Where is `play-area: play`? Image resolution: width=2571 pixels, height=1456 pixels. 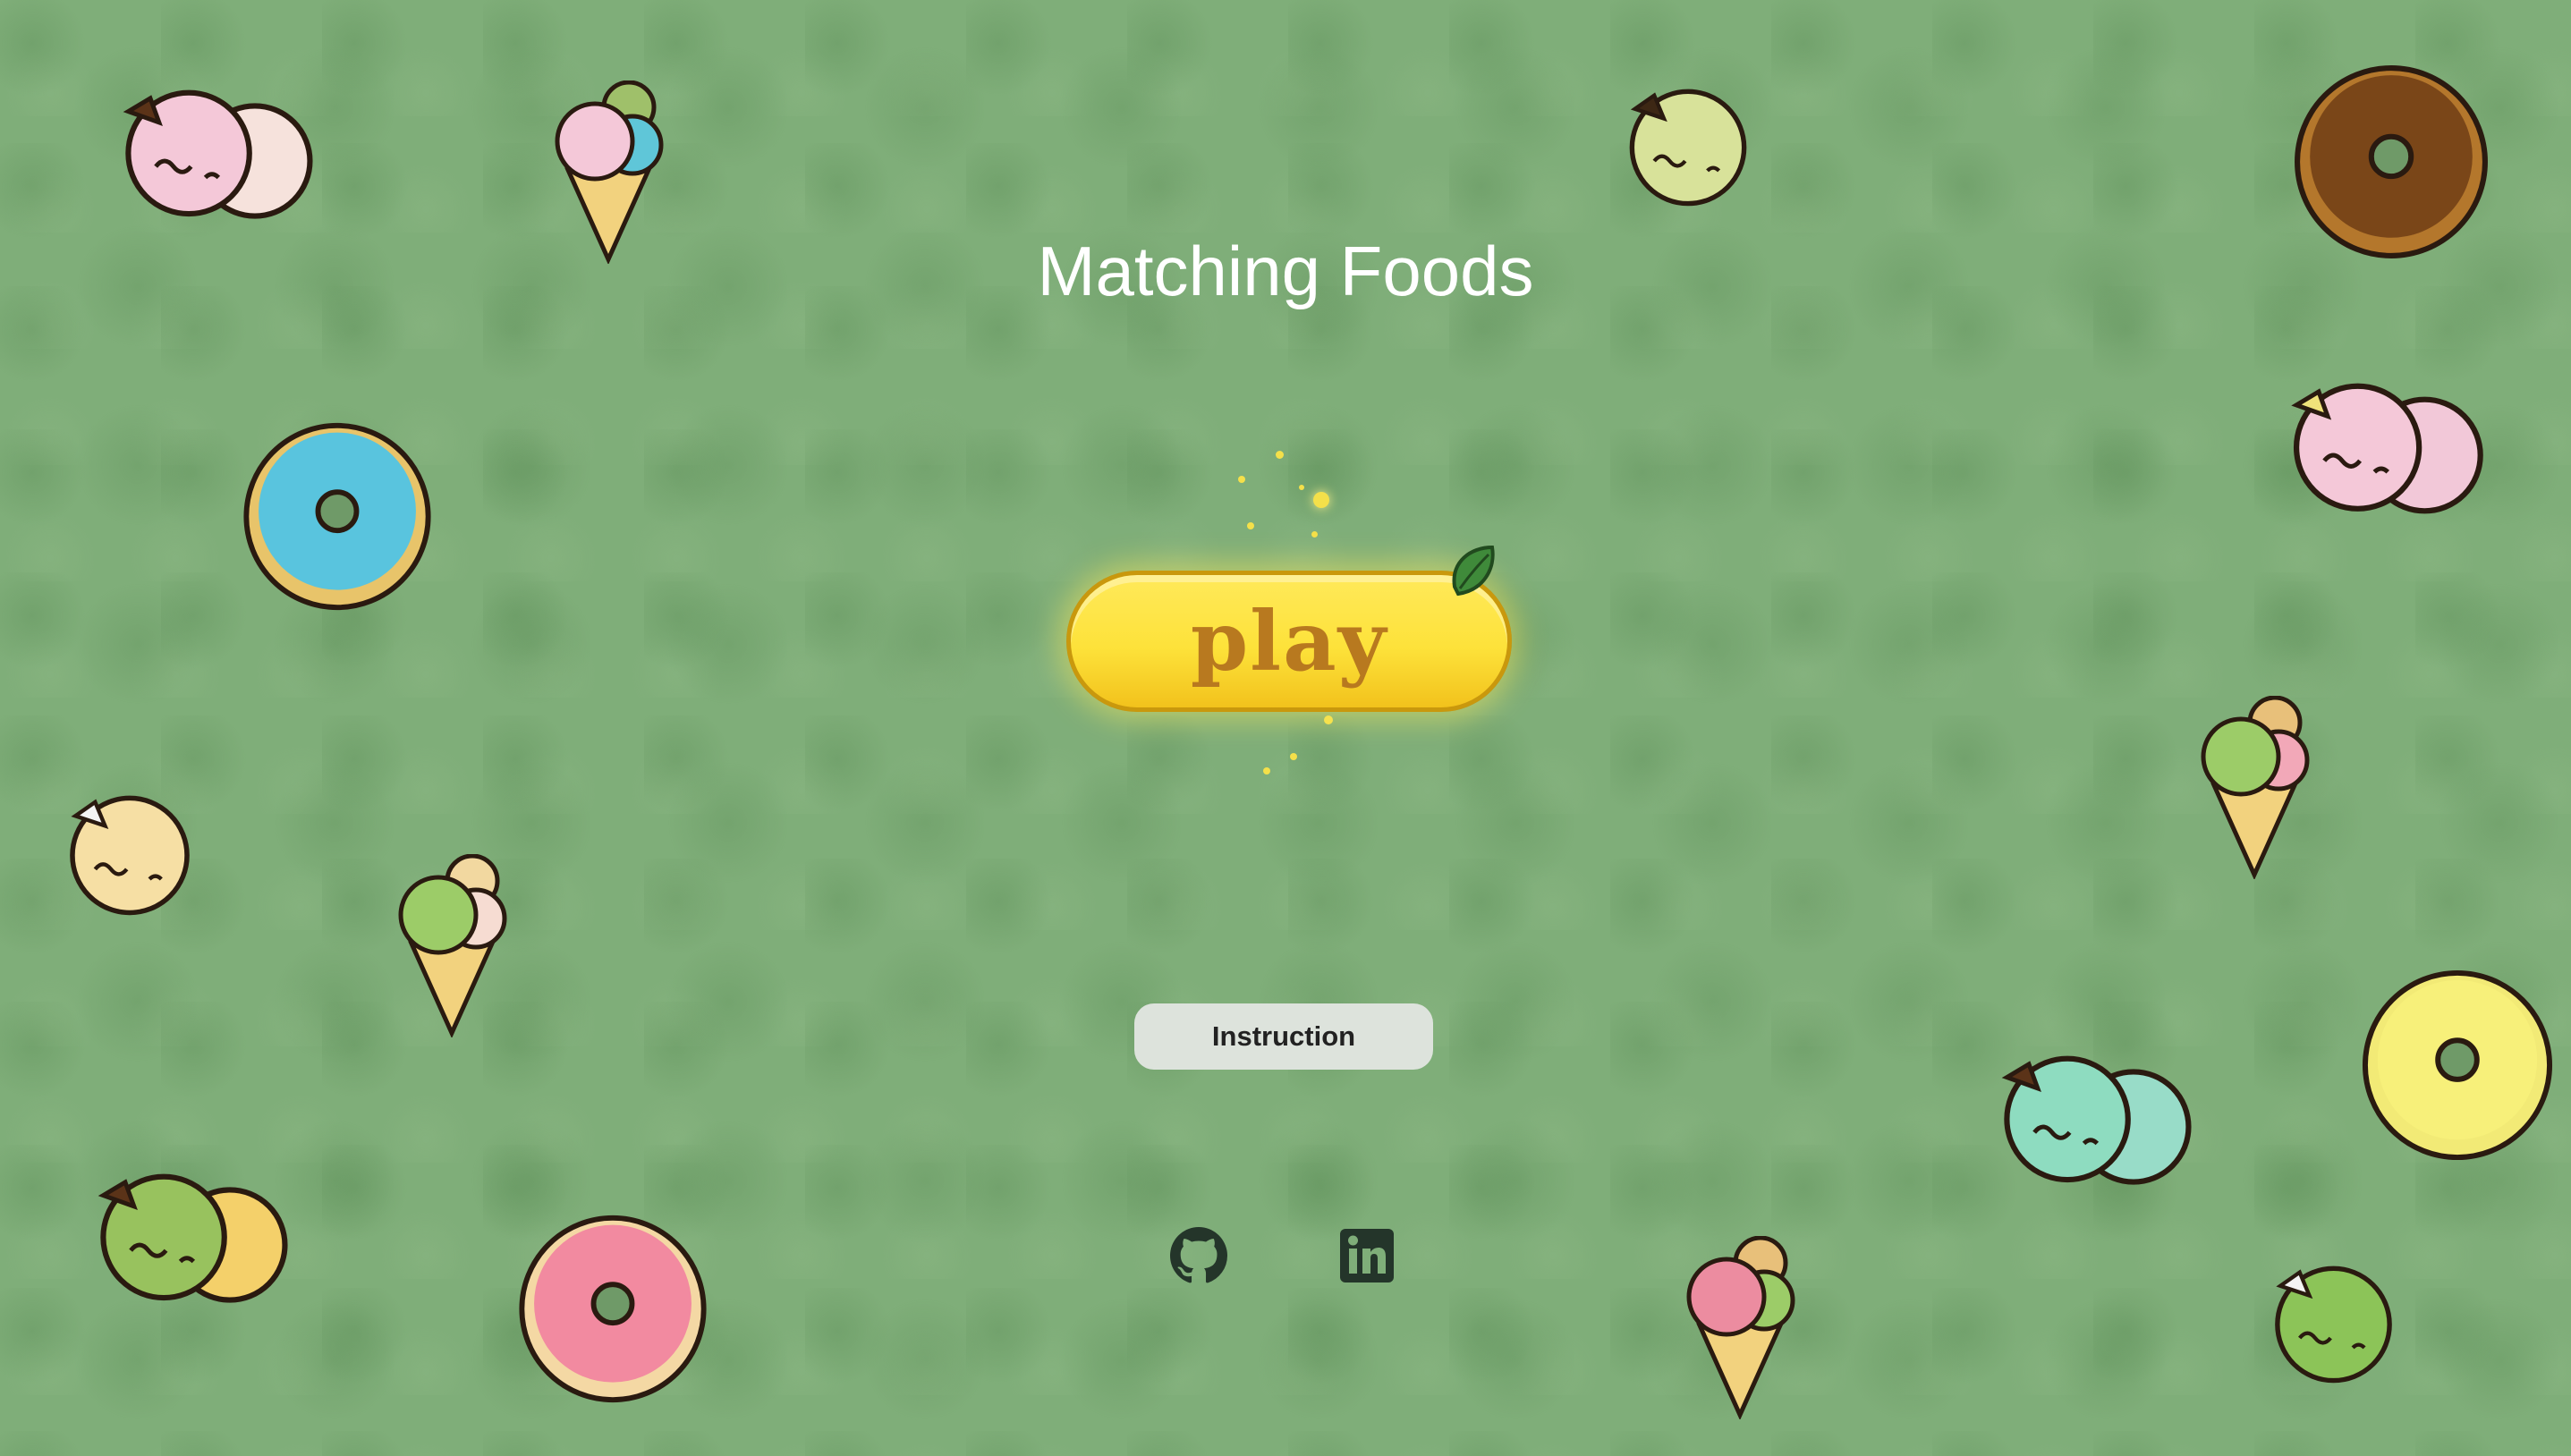
play-area: play is located at coordinates (1279, 617).